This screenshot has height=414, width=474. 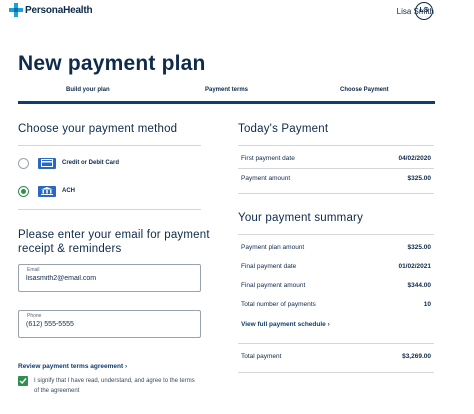 I want to click on agree-checkbox, so click(x=23, y=381).